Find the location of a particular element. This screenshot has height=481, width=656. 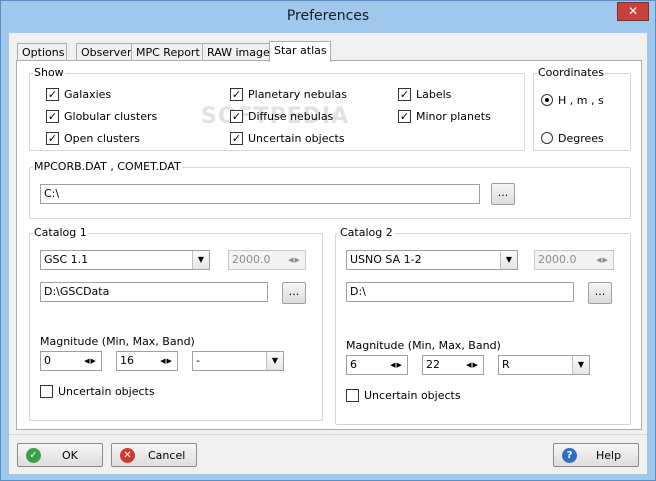

catalog2-mag-max-value: 22 is located at coordinates (433, 364).